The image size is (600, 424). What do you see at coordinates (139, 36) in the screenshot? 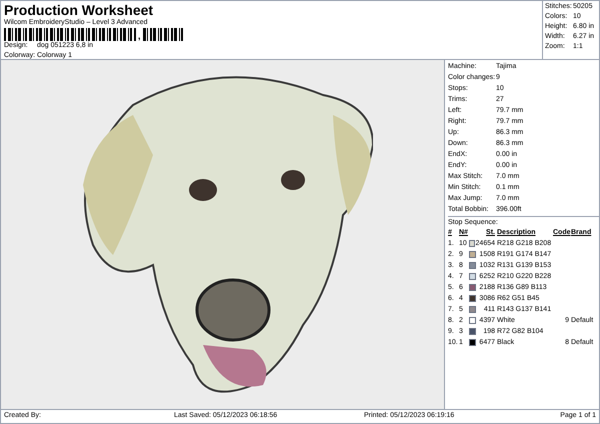
I see `barcode-mark: ,` at bounding box center [139, 36].